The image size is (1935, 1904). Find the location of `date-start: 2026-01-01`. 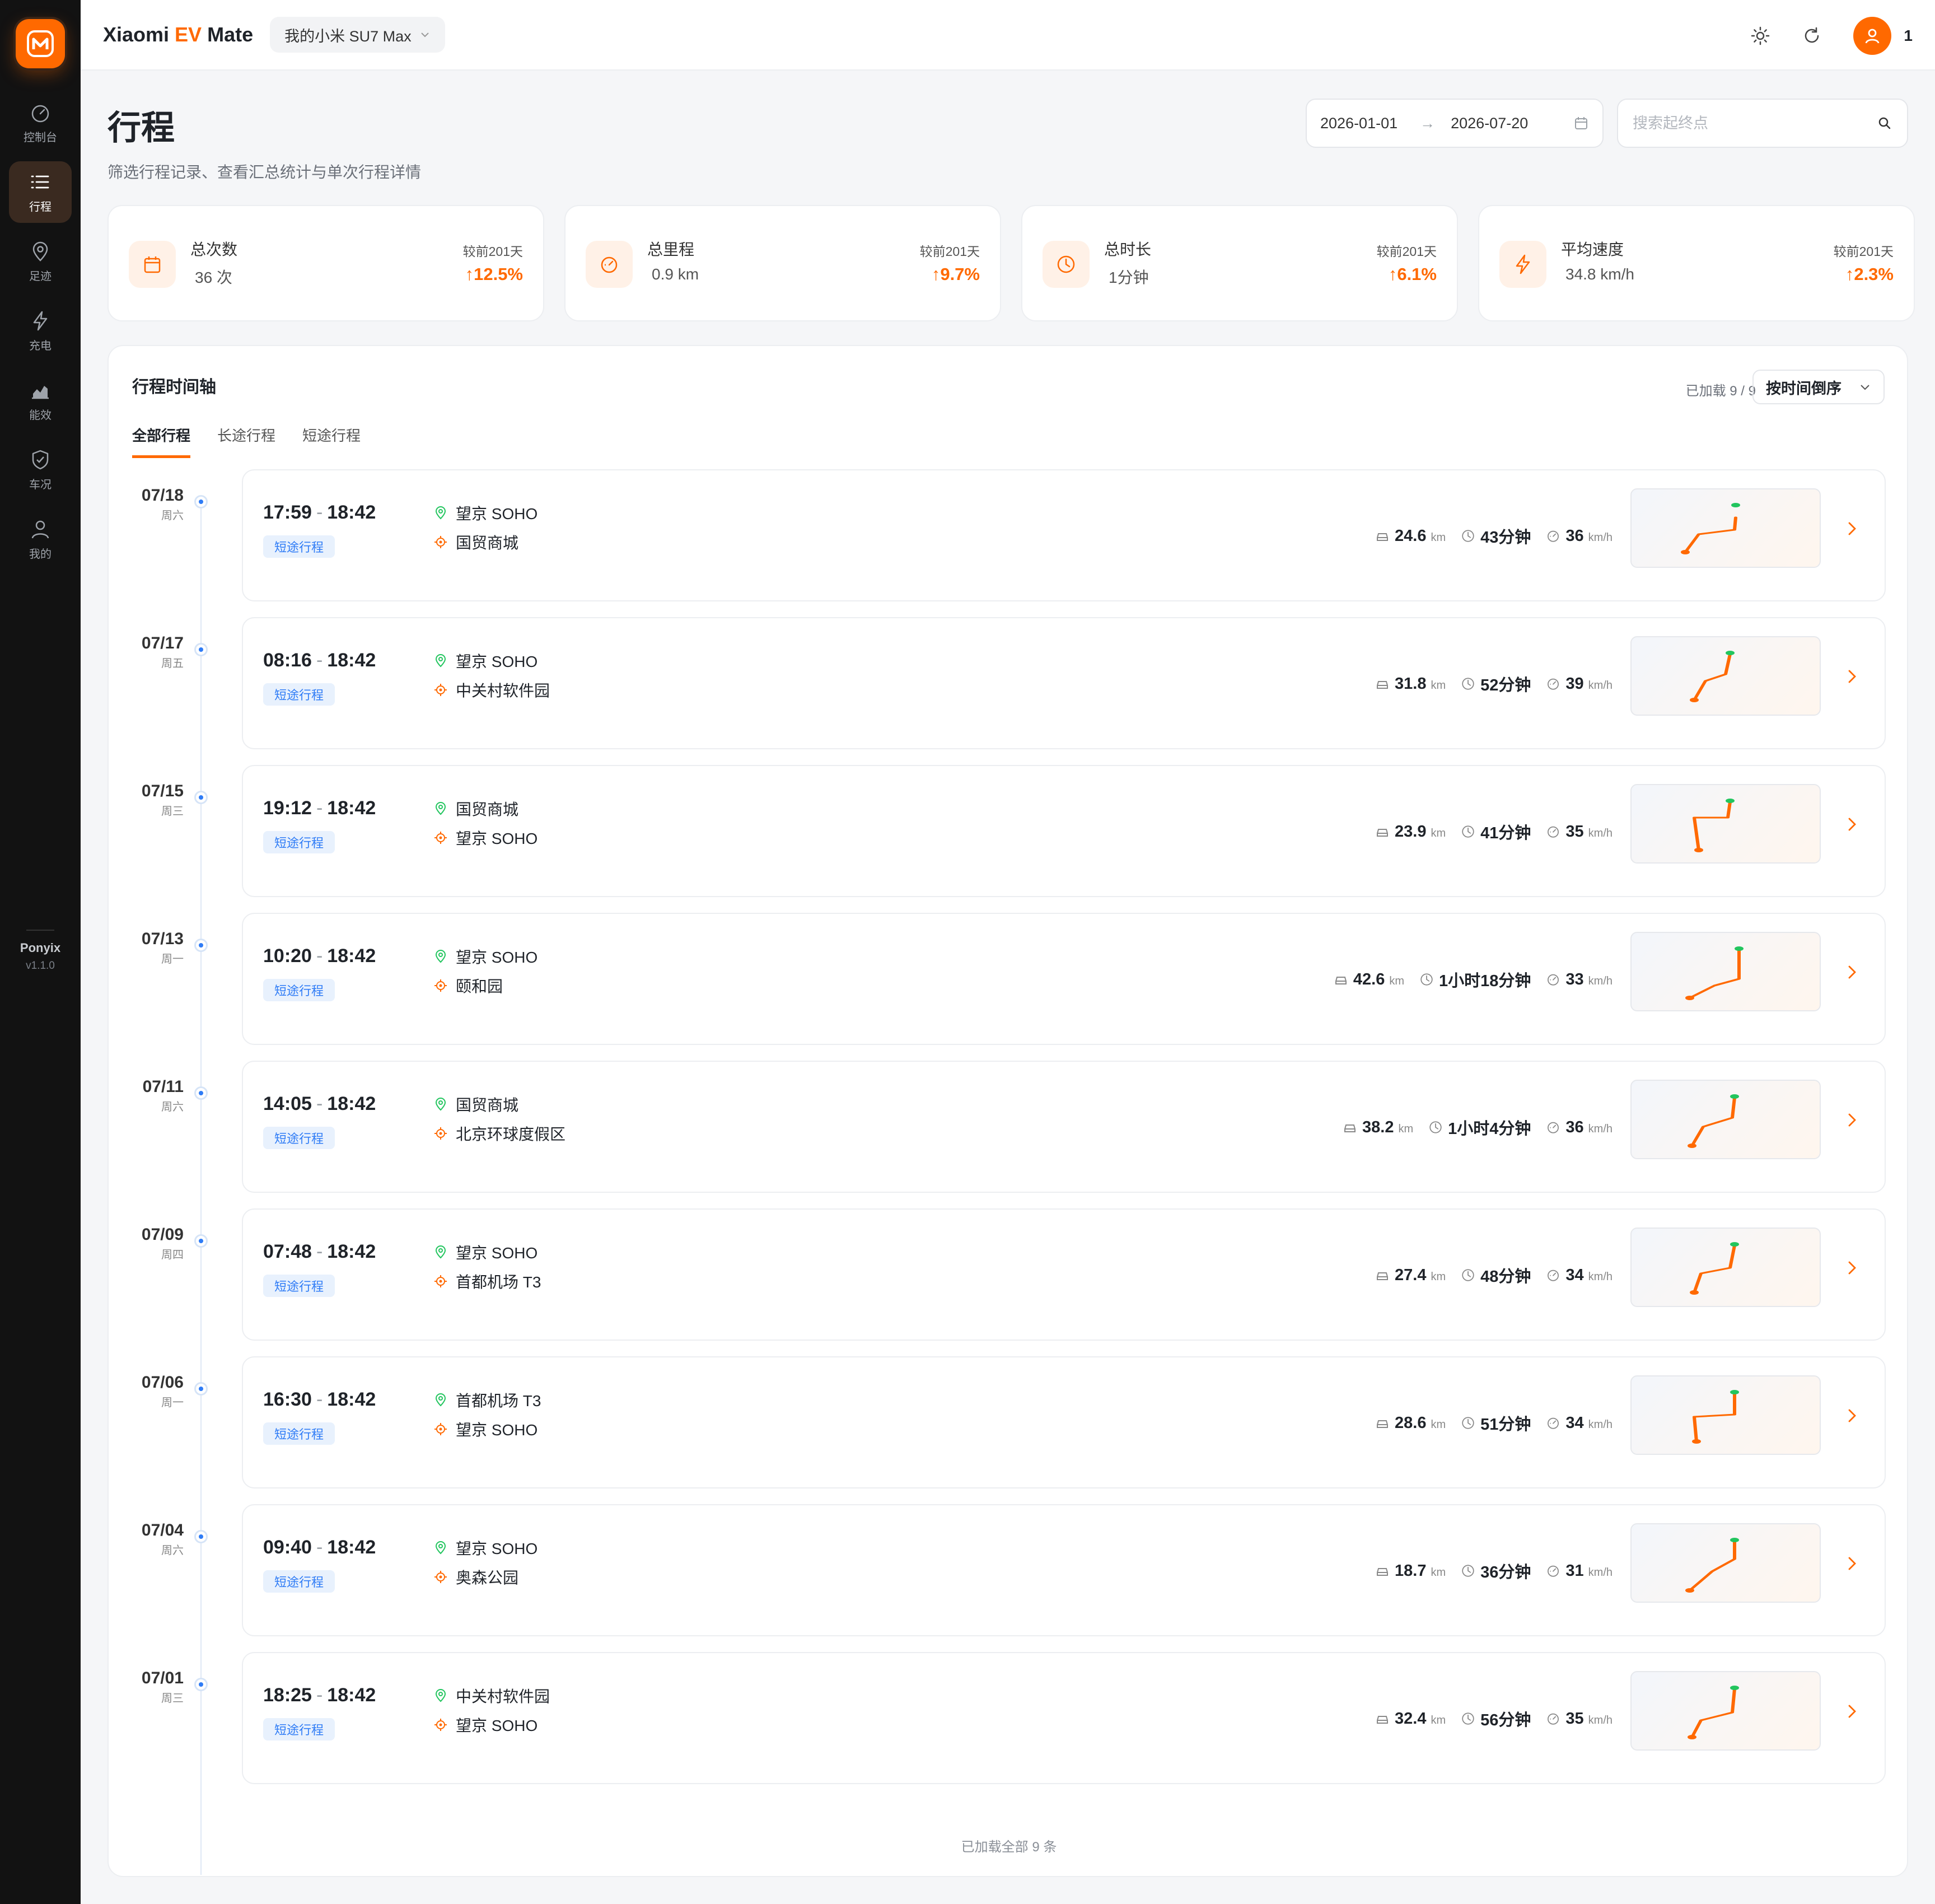

date-start: 2026-01-01 is located at coordinates (1359, 124).